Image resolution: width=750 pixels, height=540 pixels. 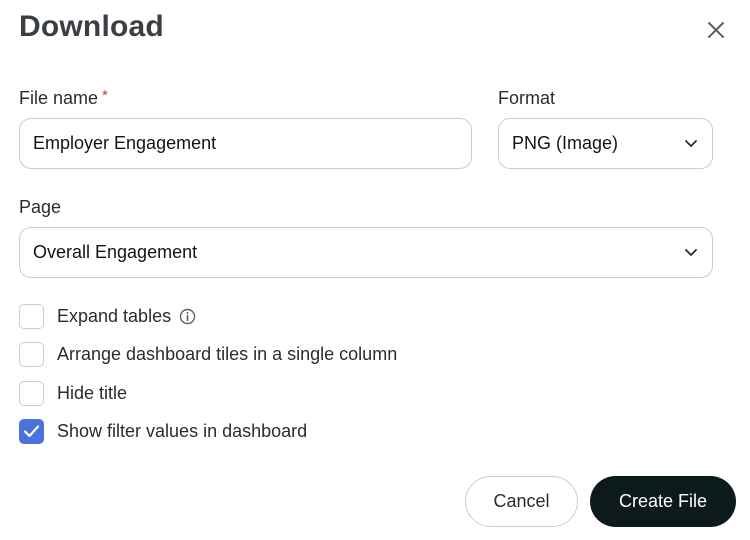 I want to click on close-icon, so click(x=716, y=32).